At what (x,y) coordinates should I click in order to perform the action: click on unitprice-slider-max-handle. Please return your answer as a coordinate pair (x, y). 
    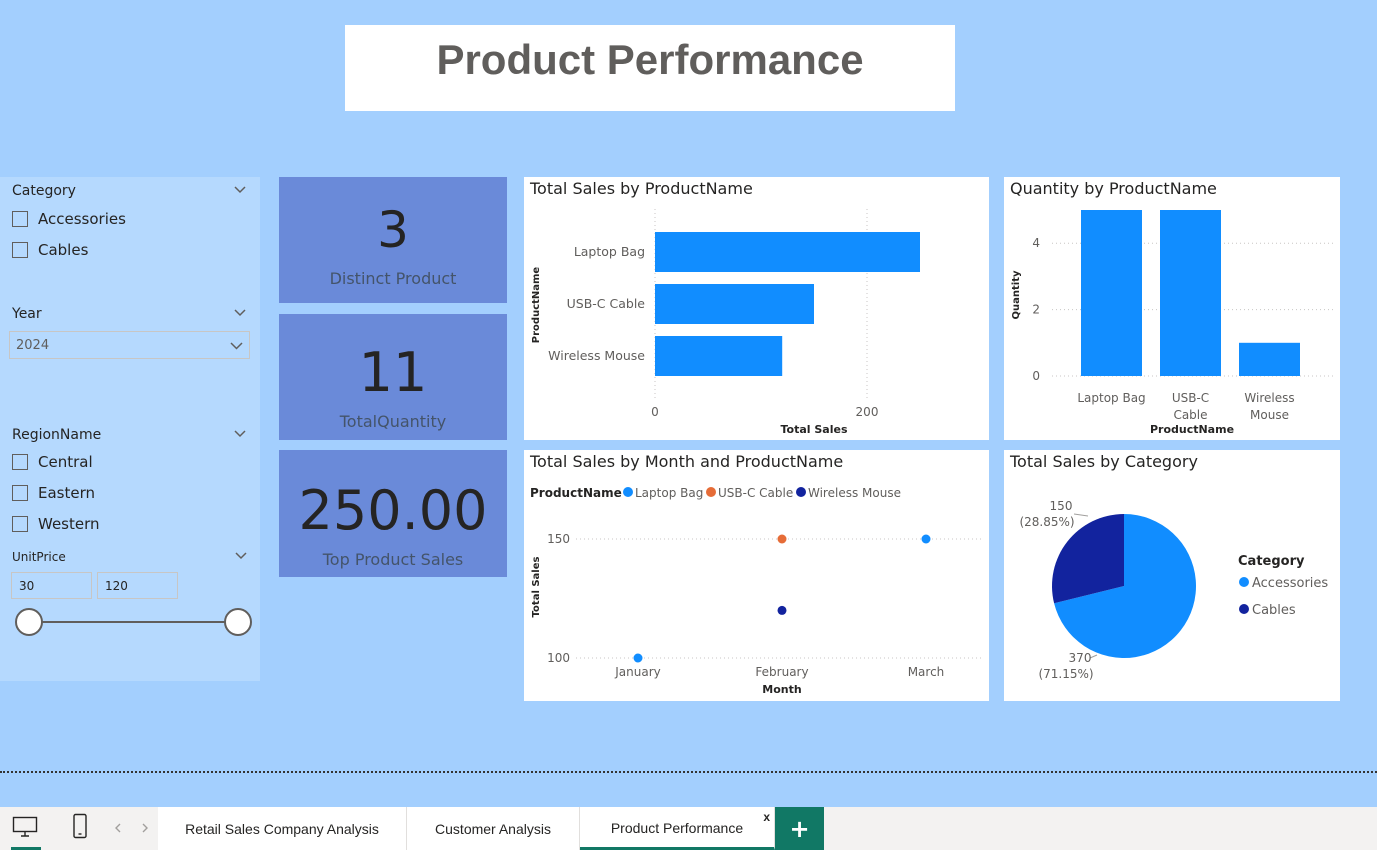
    Looking at the image, I should click on (238, 622).